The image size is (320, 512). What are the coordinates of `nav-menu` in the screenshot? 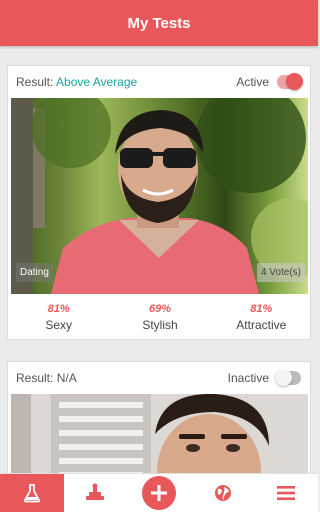 It's located at (286, 493).